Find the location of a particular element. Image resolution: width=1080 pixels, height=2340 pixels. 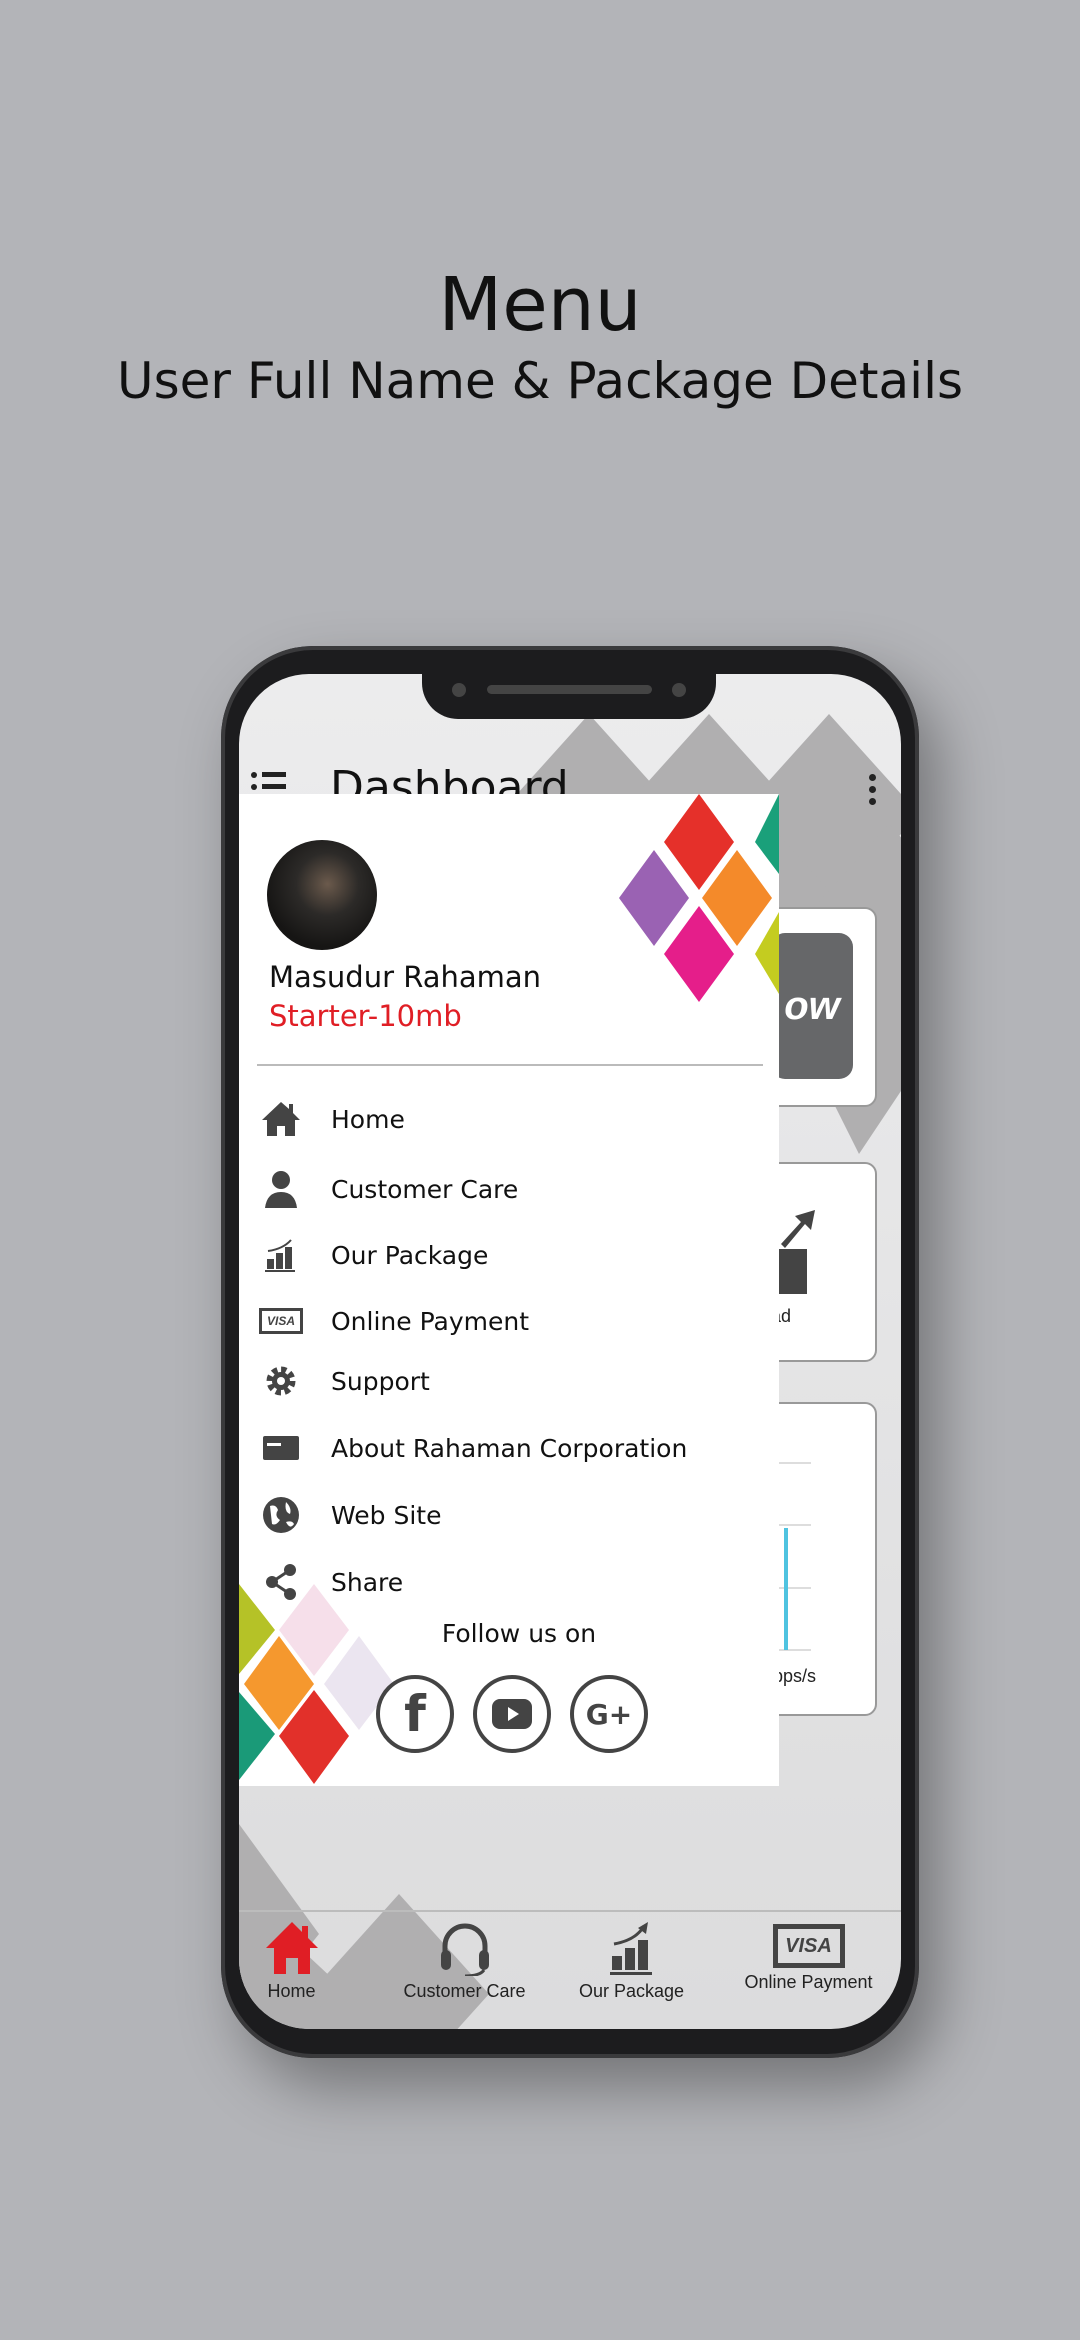

speed-line is located at coordinates (786, 1589).